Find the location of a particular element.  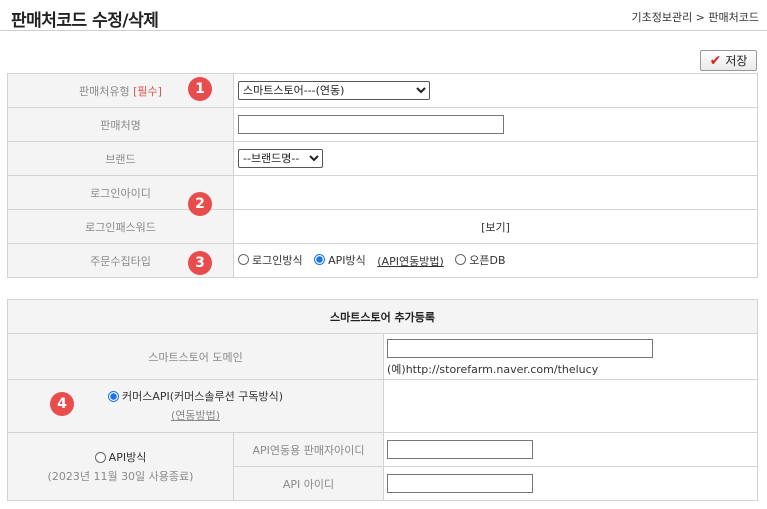

radio-opendb: 오픈DB is located at coordinates (480, 260).